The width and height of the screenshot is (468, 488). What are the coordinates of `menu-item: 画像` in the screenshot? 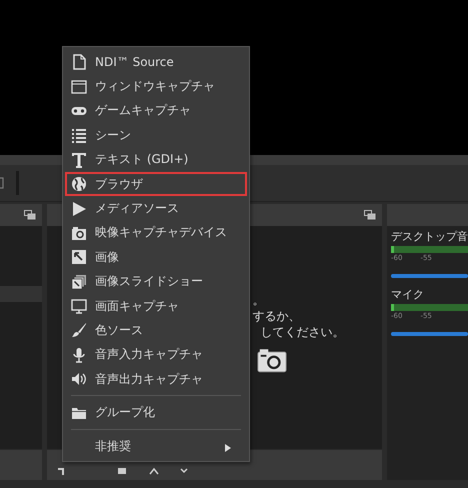 It's located at (156, 257).